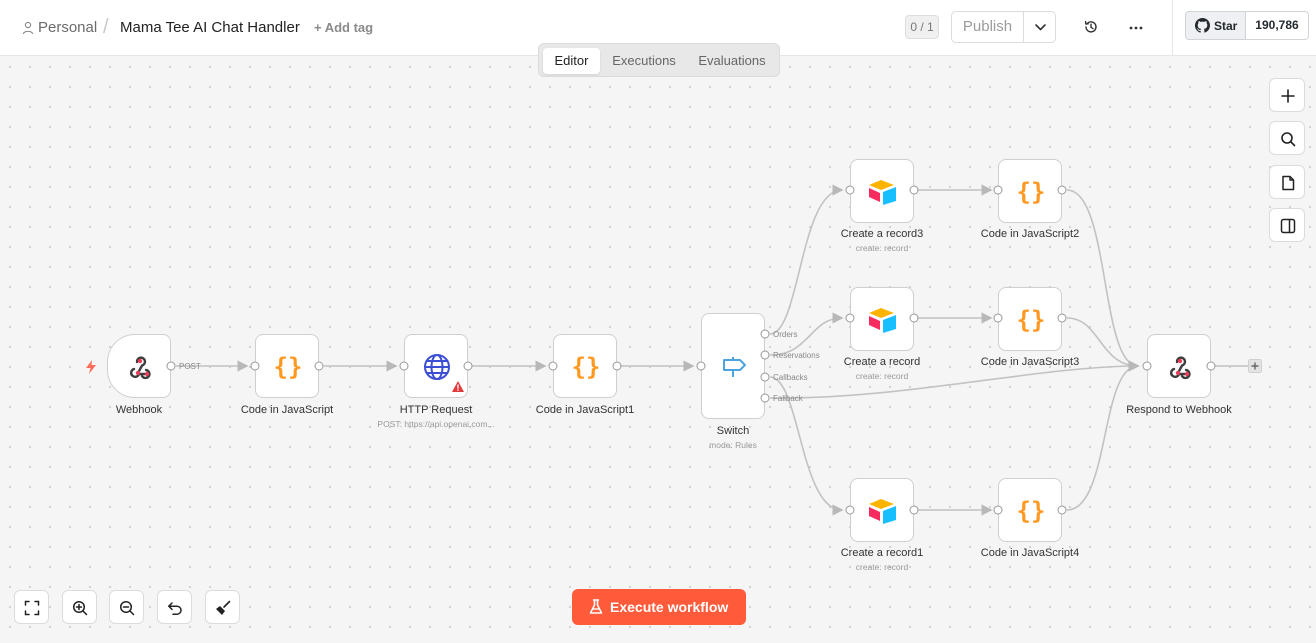 This screenshot has width=1316, height=643. I want to click on node-subtitle-record: create: record, so click(882, 376).